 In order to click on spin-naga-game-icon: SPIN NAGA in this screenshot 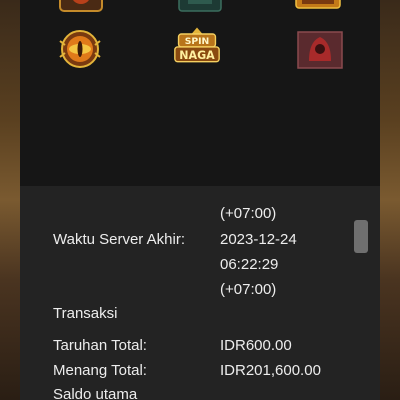, I will do `click(197, 45)`.